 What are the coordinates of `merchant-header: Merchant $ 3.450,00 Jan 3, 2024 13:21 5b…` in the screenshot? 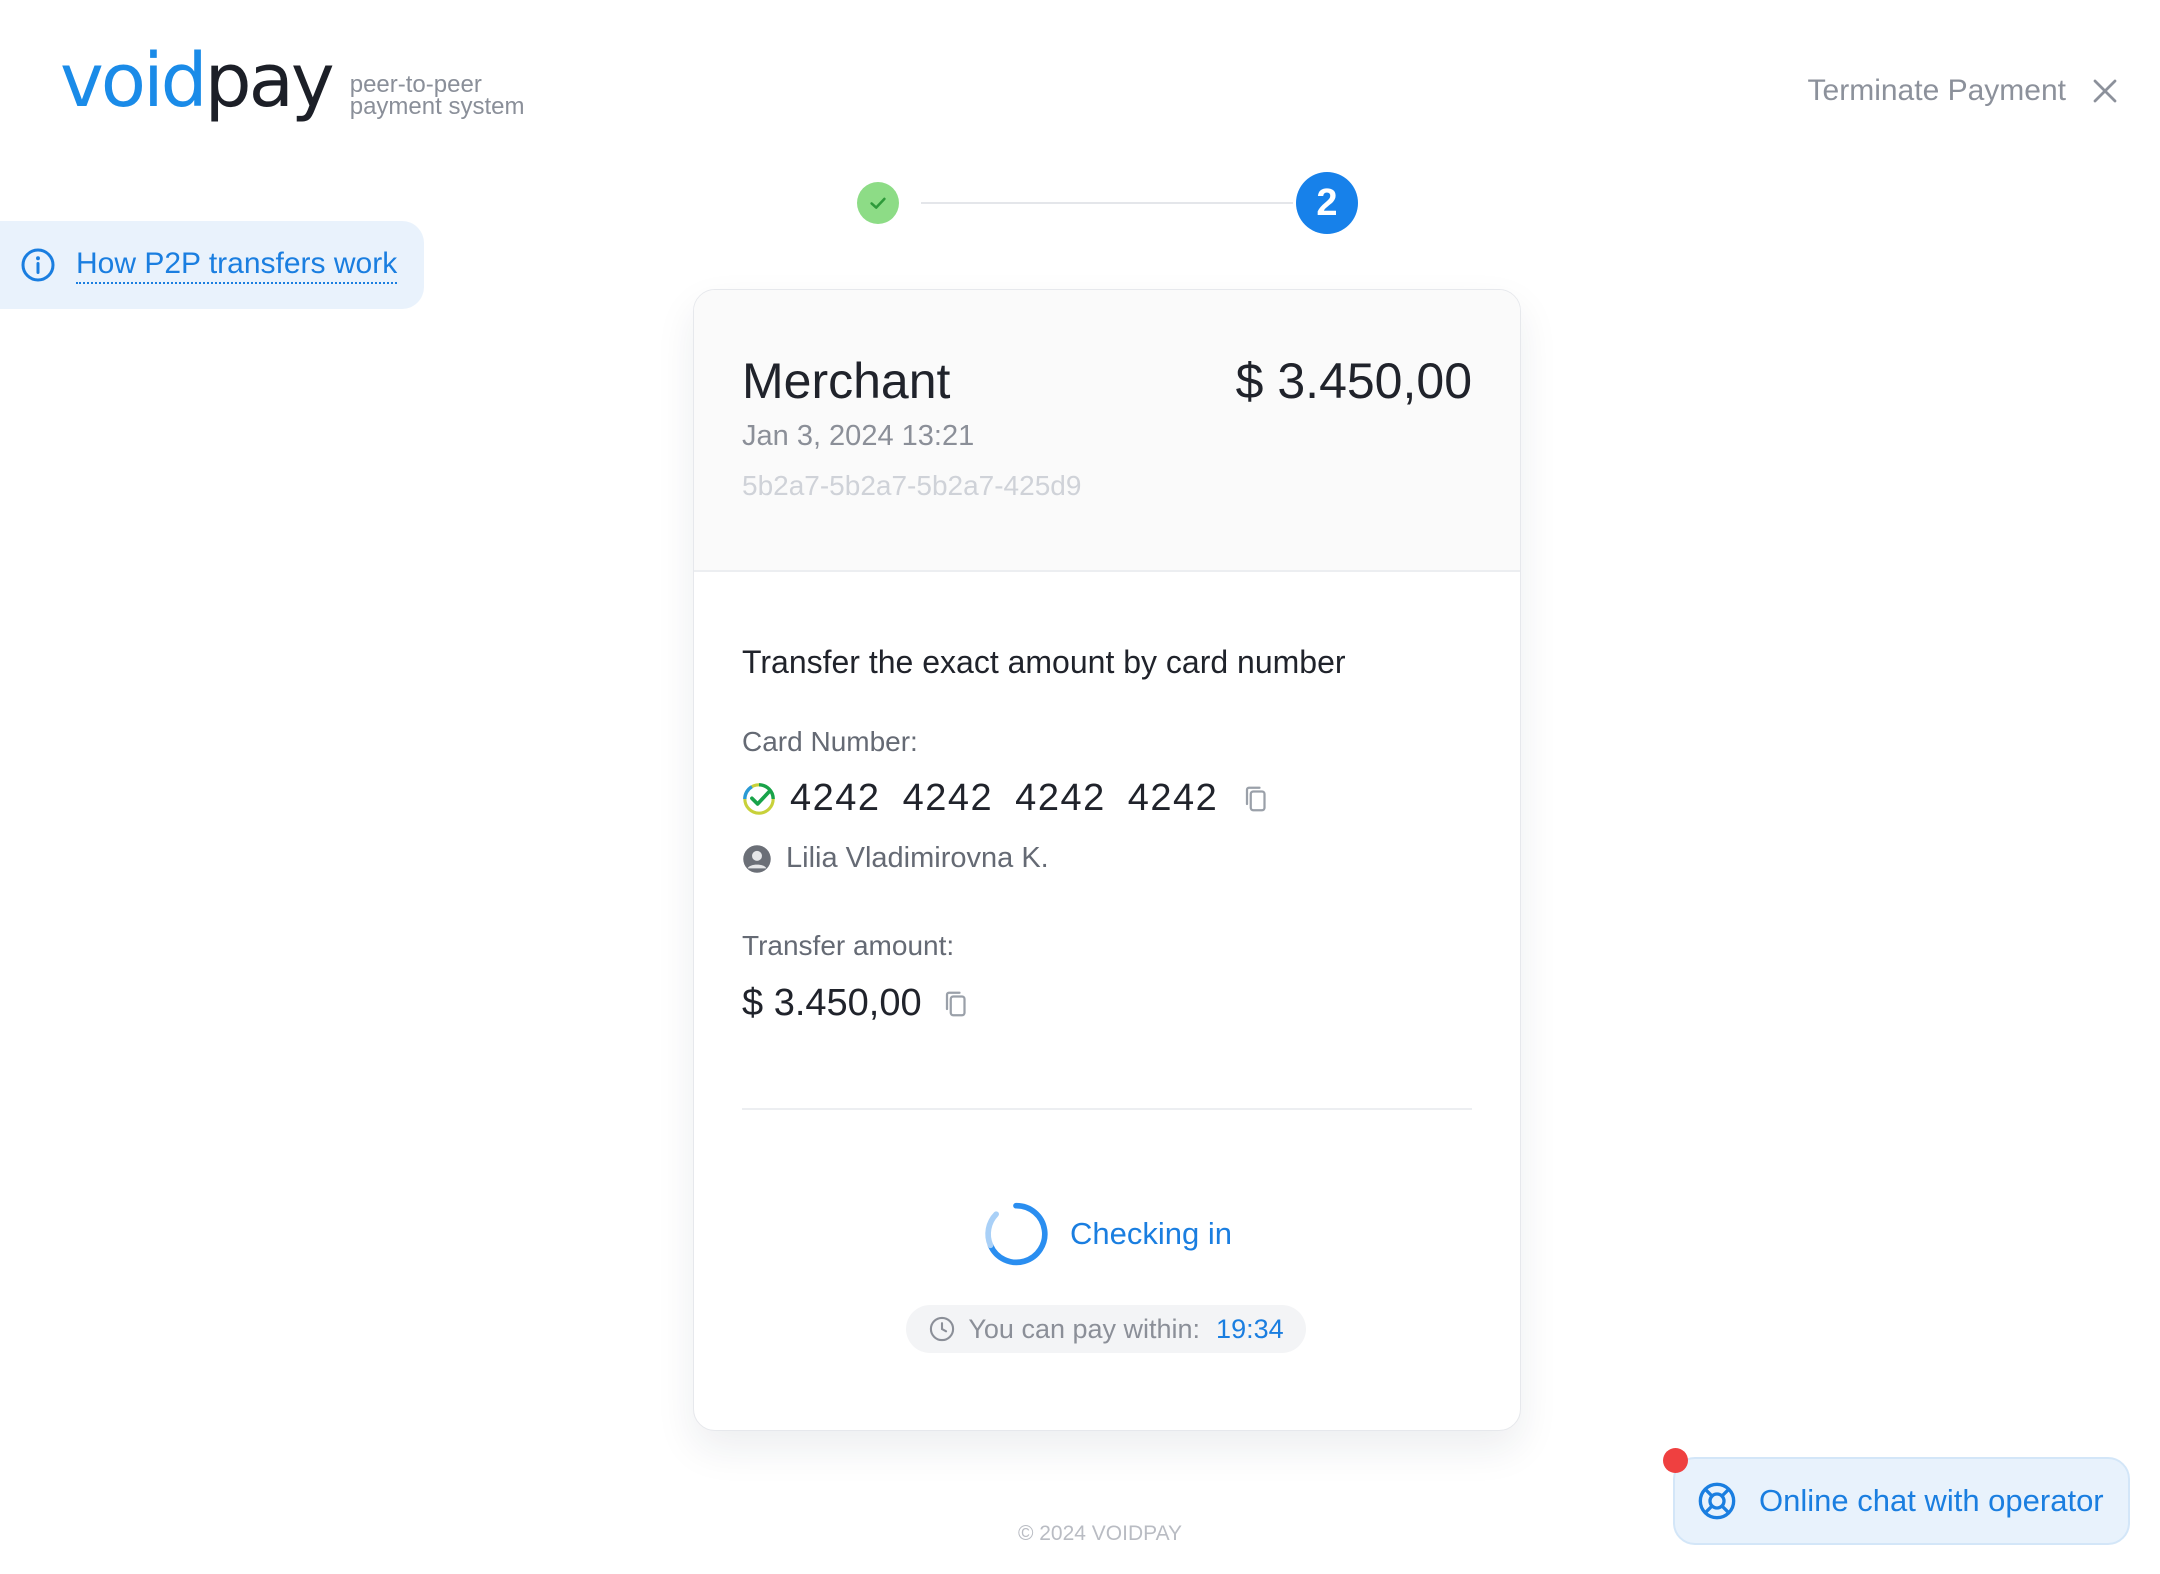 It's located at (1107, 431).